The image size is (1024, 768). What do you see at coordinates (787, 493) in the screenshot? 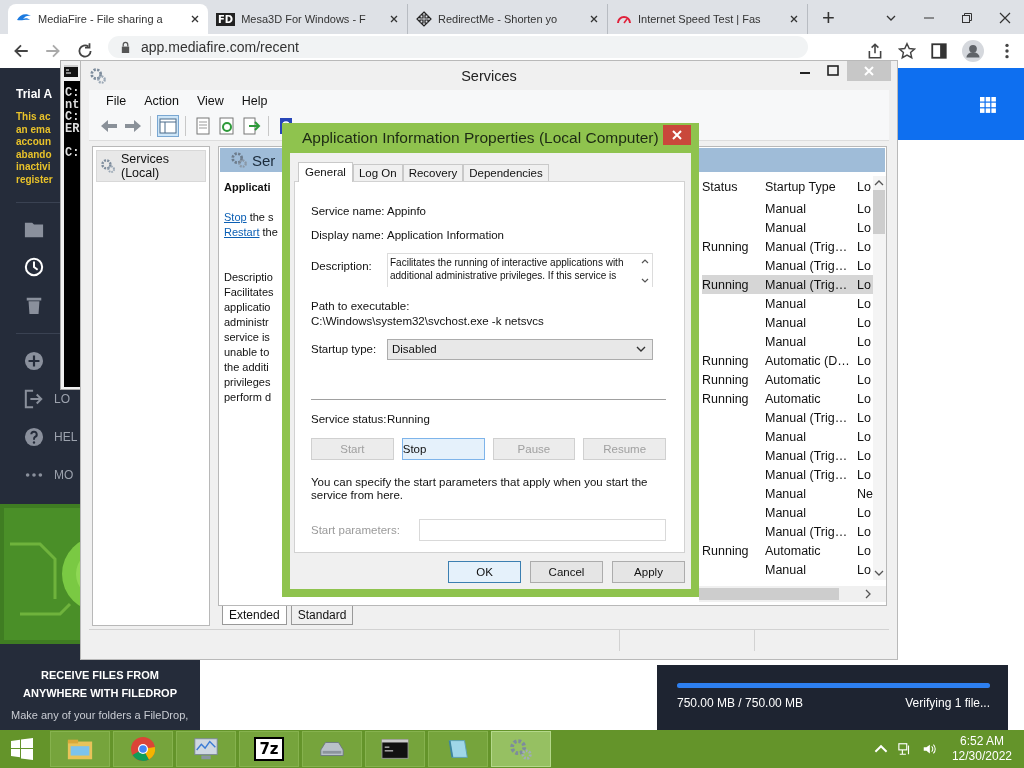
I see `table-row: Manual Ne` at bounding box center [787, 493].